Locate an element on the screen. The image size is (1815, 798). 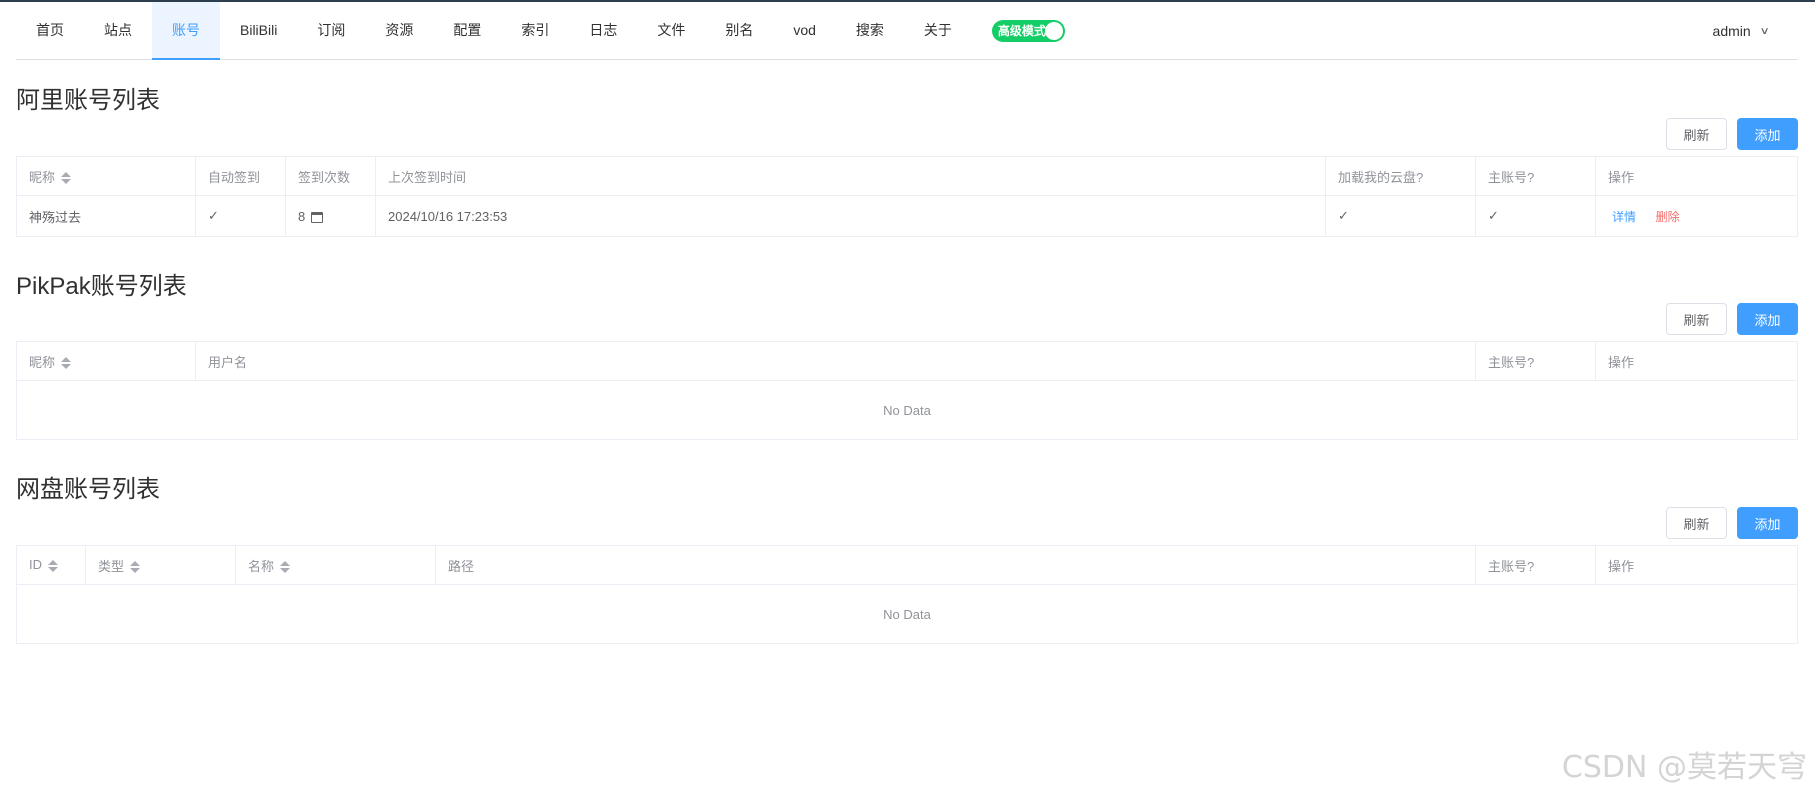
pikpak-title: PikPak账号列表 is located at coordinates (101, 286).